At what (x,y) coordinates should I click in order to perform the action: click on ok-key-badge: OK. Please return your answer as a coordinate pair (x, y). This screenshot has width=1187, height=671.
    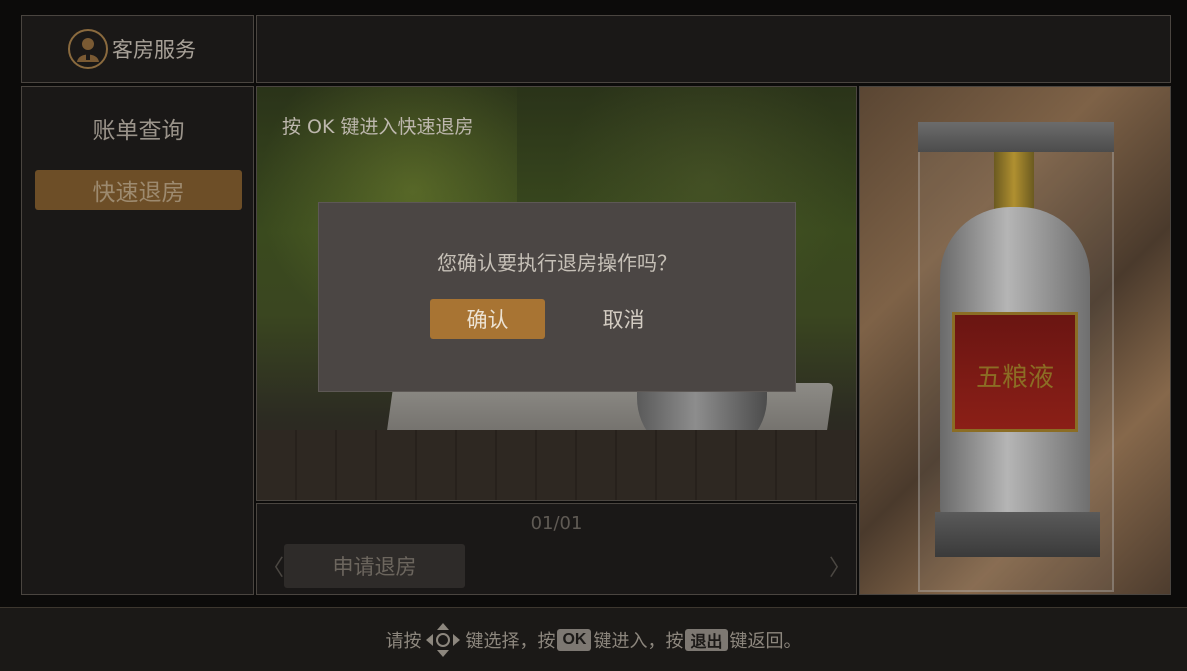
    Looking at the image, I should click on (574, 639).